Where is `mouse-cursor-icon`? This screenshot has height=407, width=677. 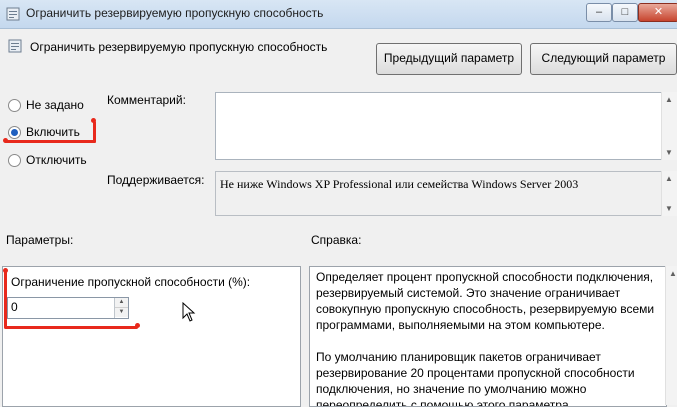
mouse-cursor-icon is located at coordinates (189, 312).